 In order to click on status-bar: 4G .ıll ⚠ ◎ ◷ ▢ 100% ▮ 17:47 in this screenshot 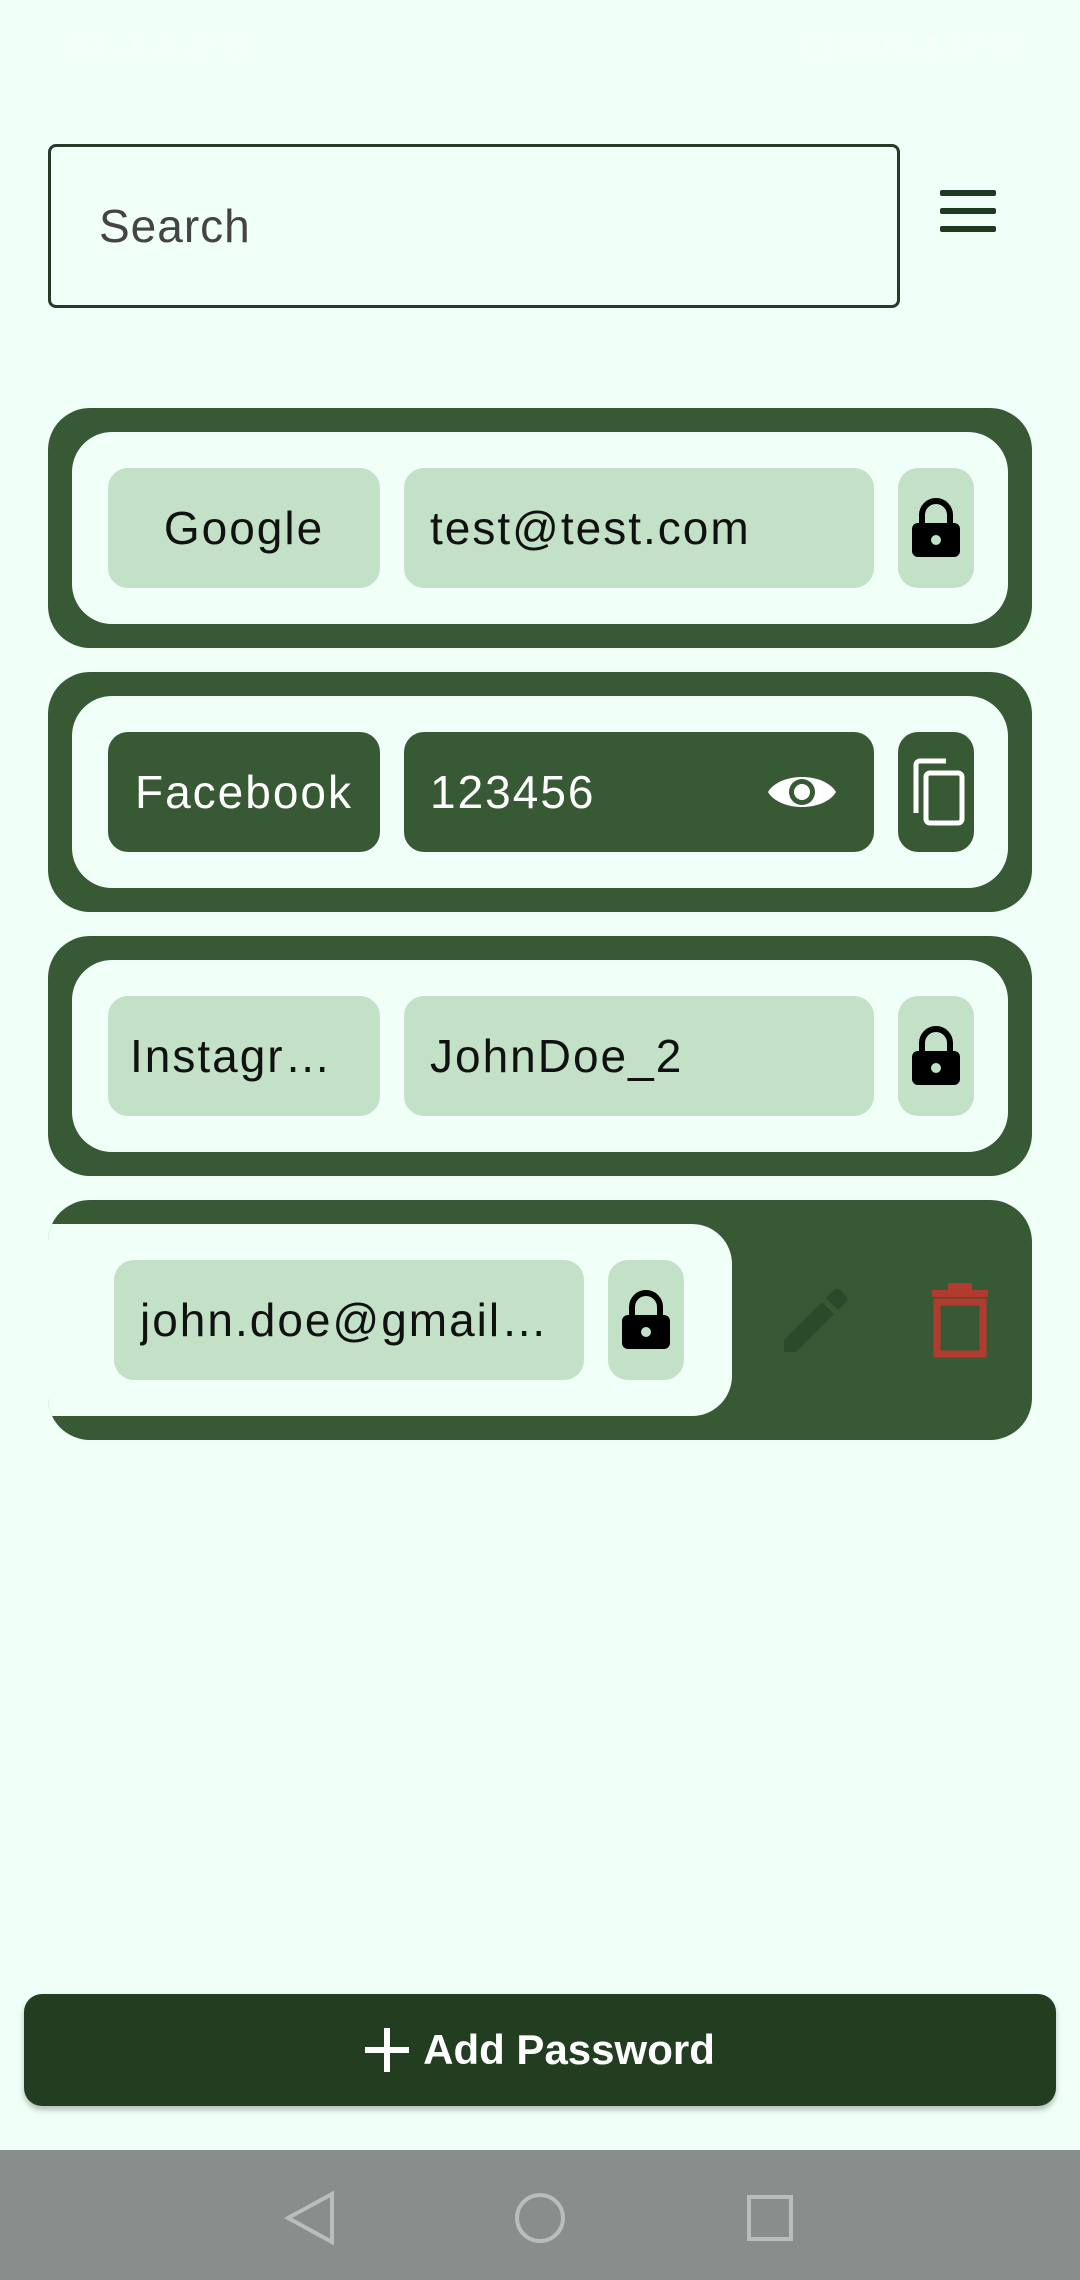, I will do `click(540, 45)`.